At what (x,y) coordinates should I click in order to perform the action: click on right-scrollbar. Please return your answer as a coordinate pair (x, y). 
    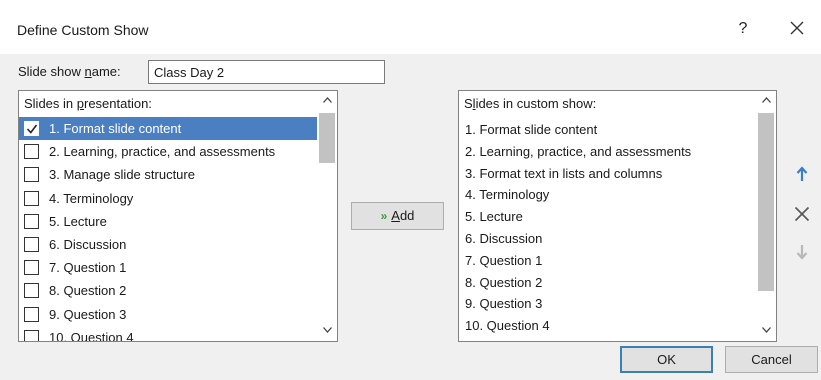
    Looking at the image, I should click on (766, 216).